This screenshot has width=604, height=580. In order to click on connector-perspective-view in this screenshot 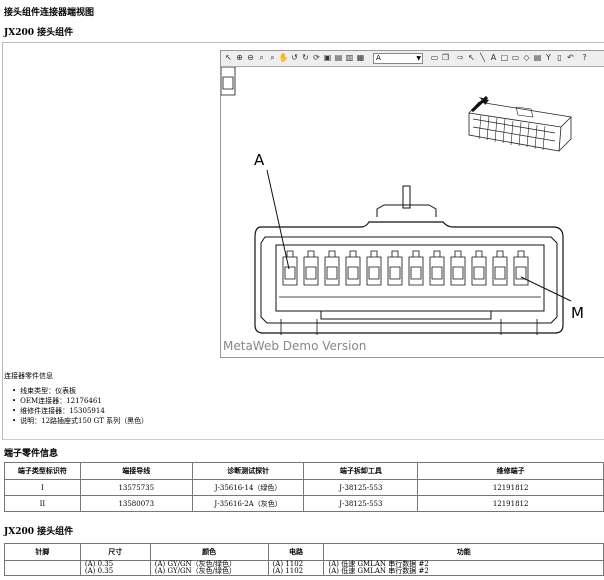, I will do `click(520, 126)`.